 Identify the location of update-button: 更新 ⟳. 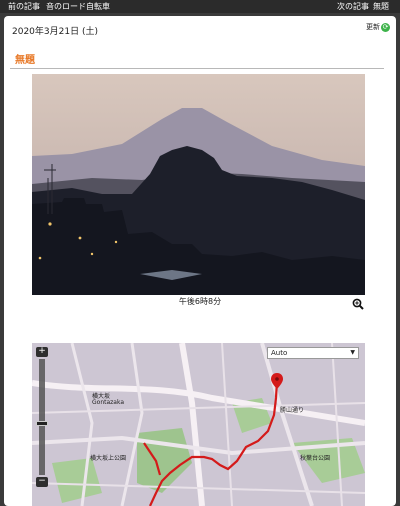
(378, 27).